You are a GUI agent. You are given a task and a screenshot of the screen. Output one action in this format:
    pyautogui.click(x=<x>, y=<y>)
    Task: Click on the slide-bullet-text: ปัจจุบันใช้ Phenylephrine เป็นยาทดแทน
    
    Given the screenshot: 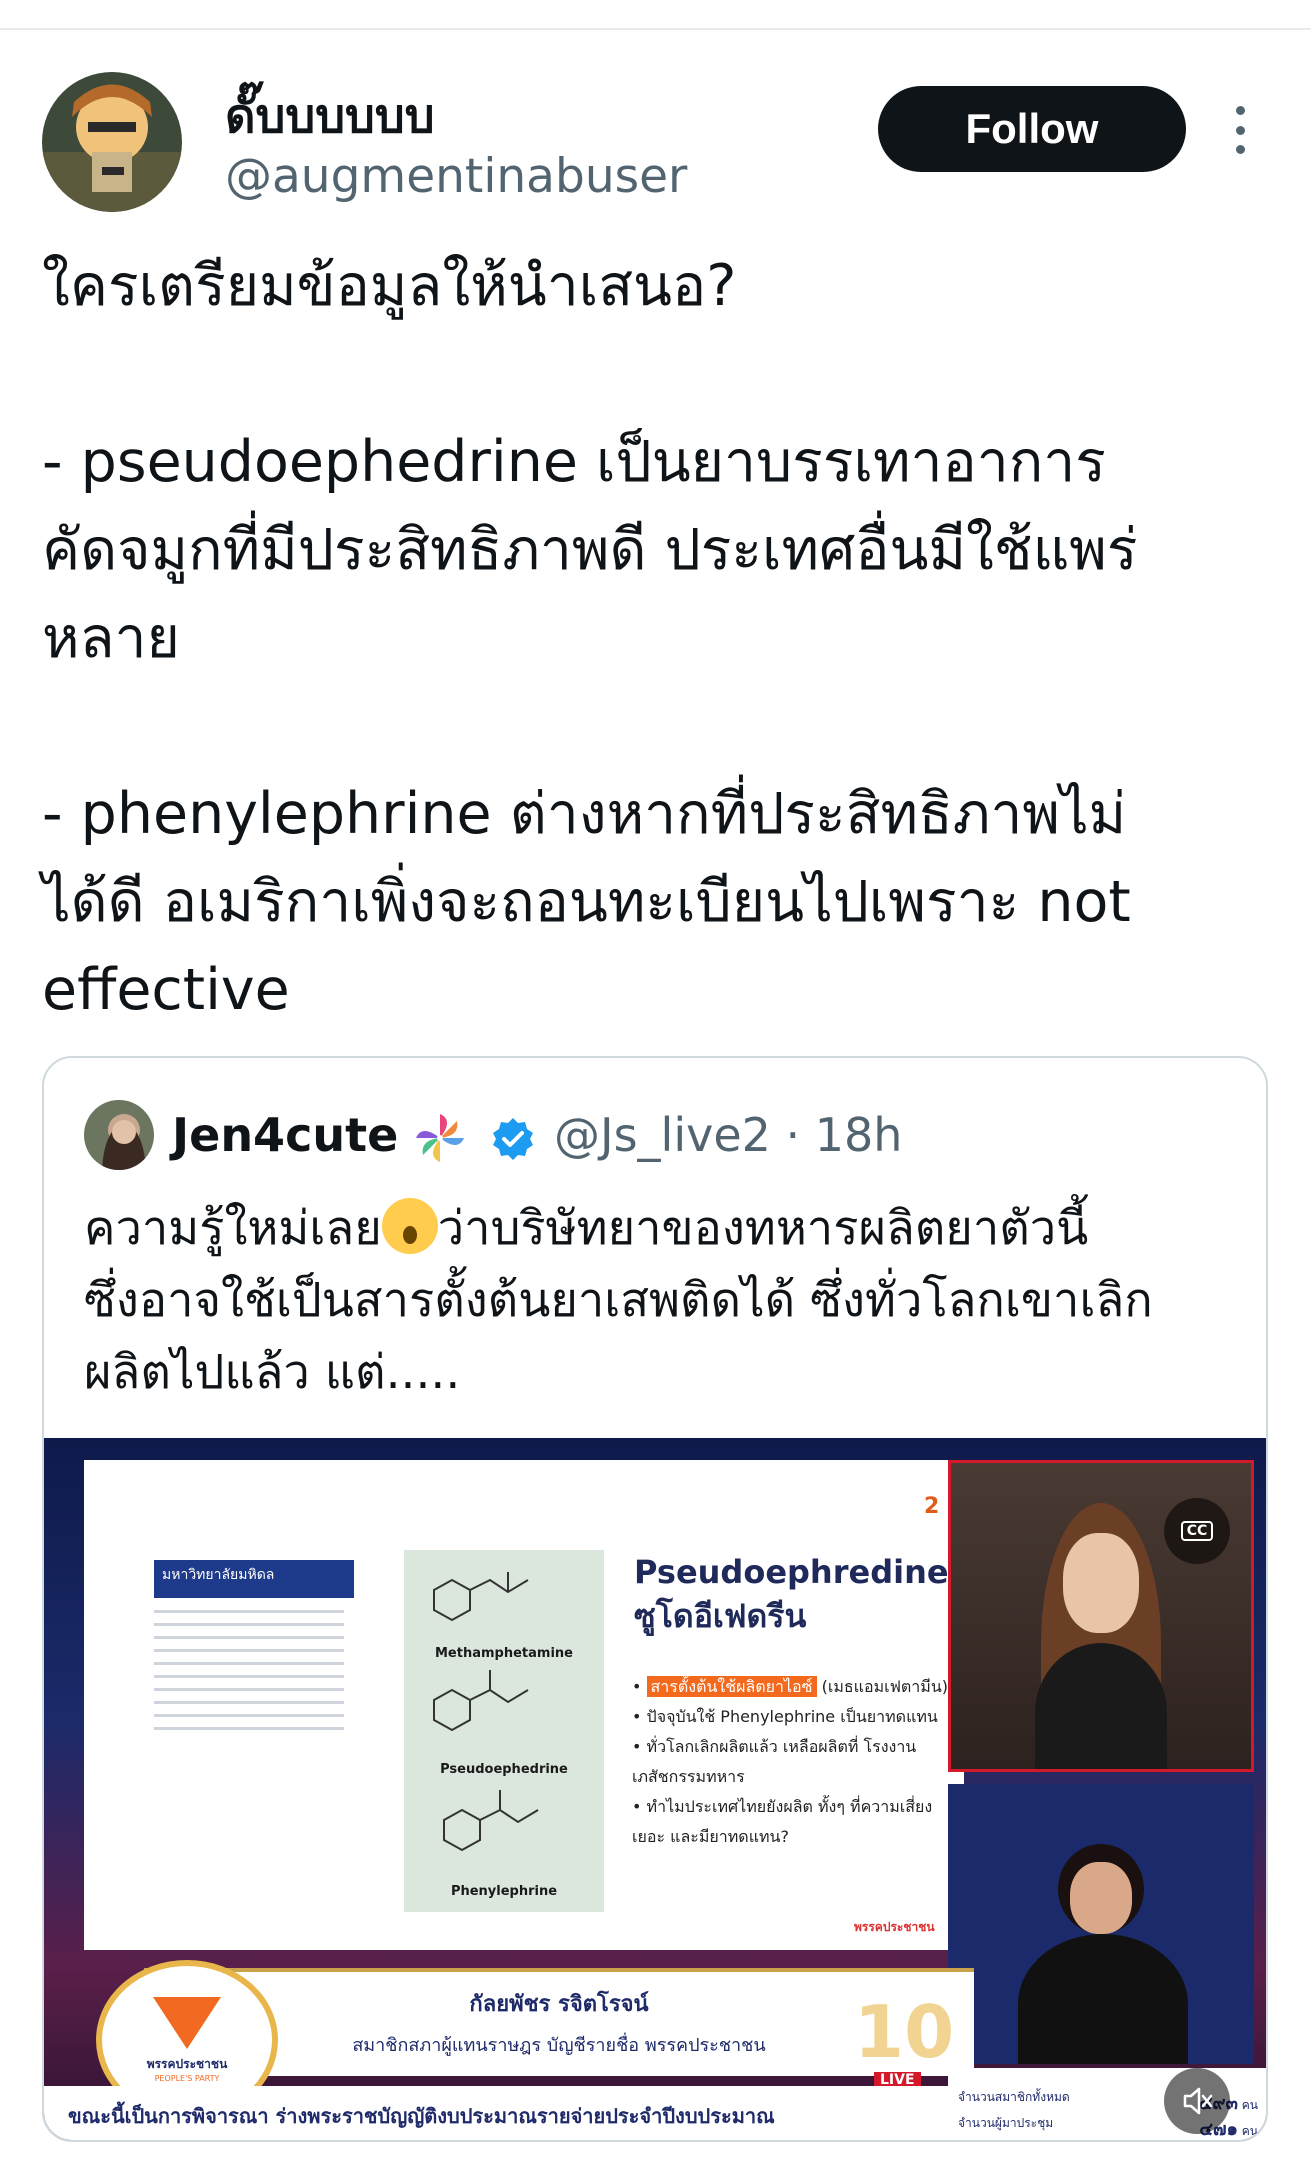 What is the action you would take?
    pyautogui.click(x=792, y=1716)
    